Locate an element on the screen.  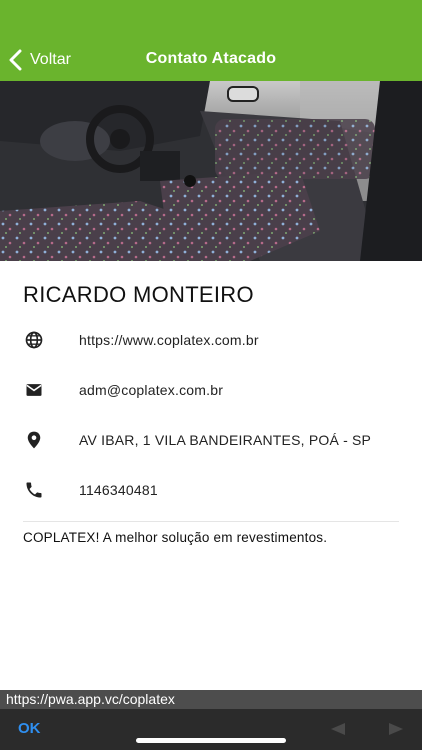
location-pin-icon is located at coordinates (34, 440).